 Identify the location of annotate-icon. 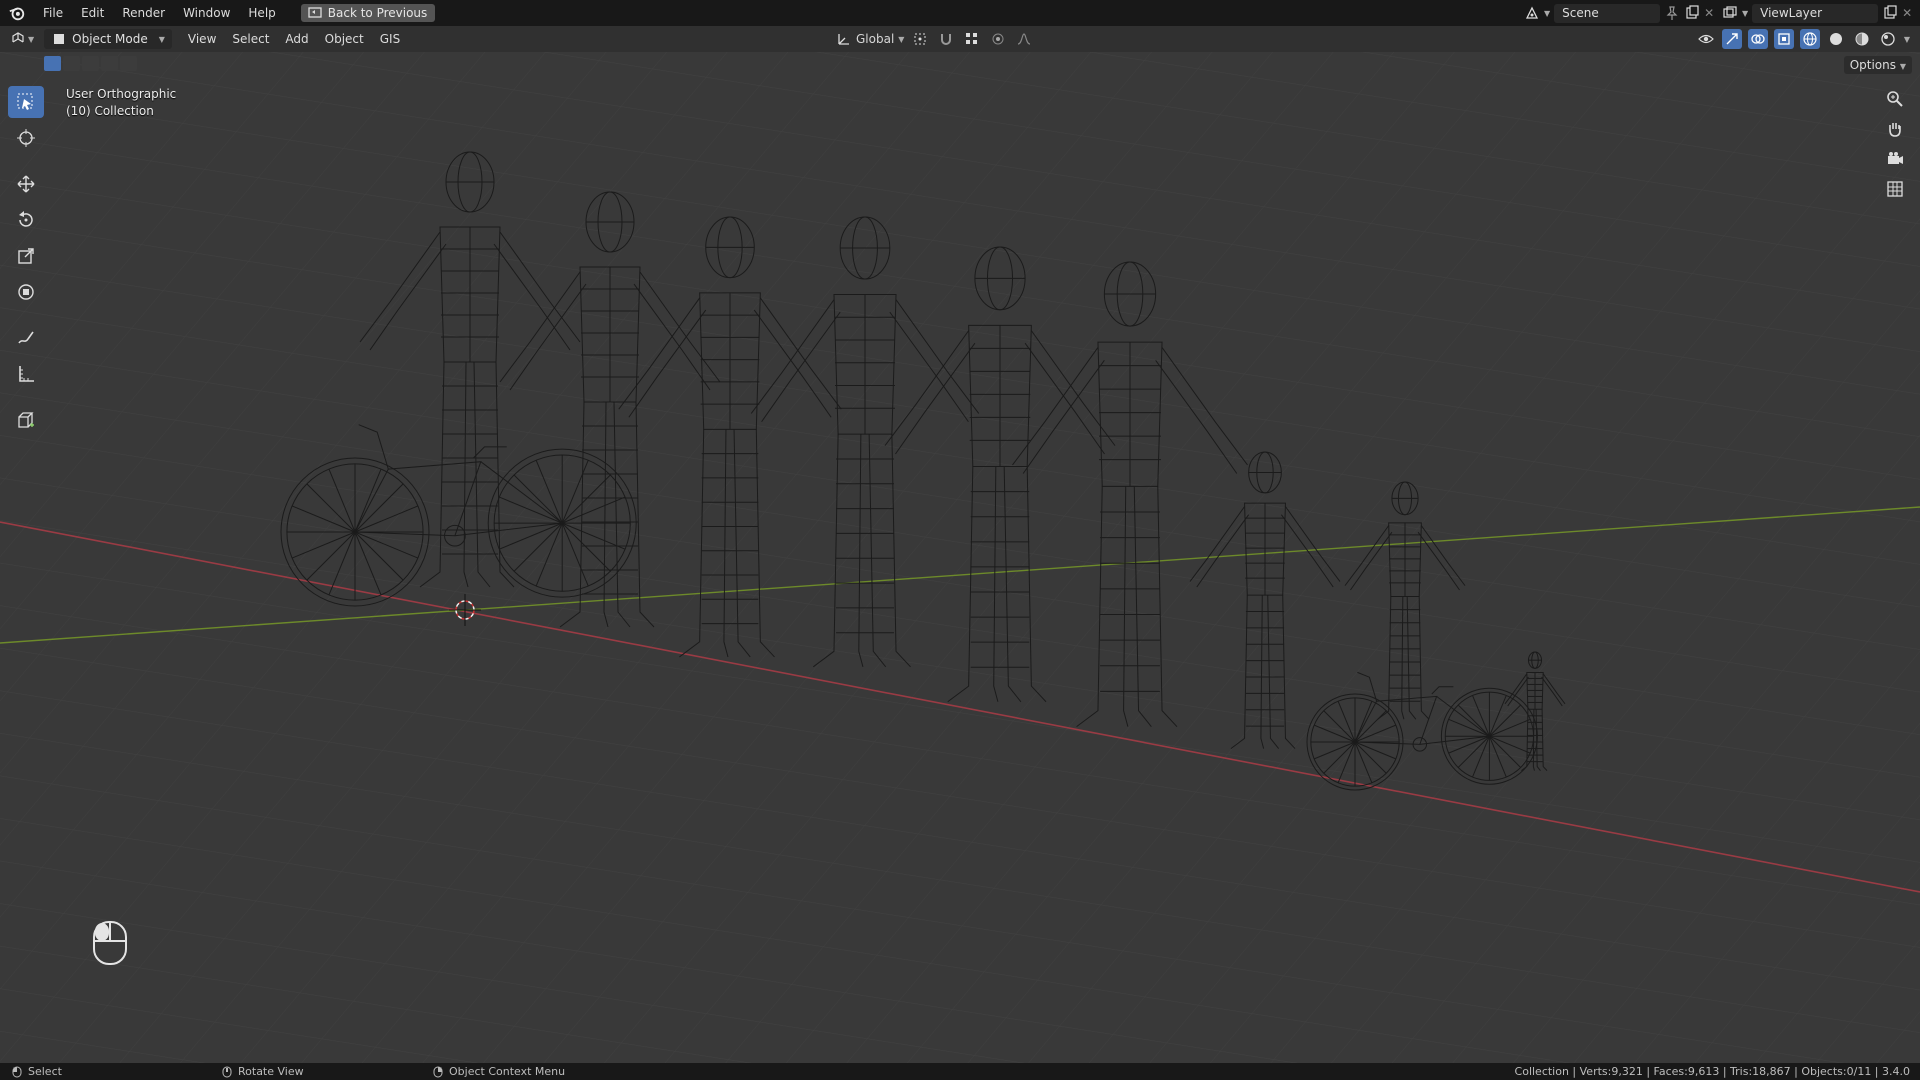
(26, 337).